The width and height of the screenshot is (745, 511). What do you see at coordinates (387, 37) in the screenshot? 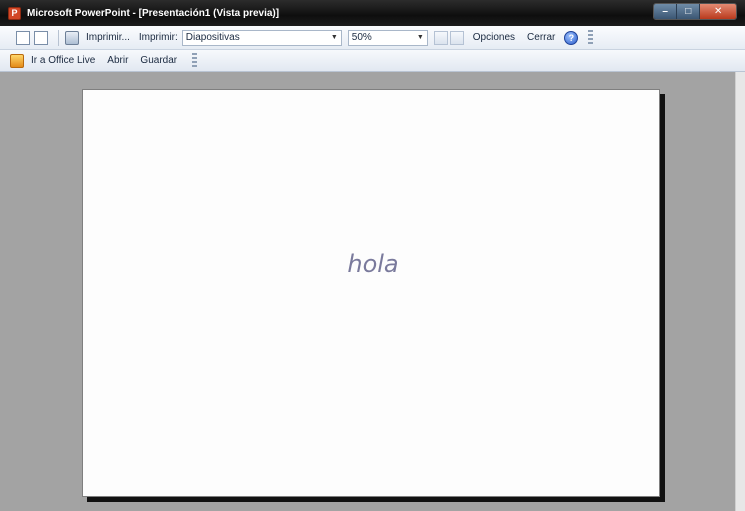
I see `zoom-select: 50% ▼` at bounding box center [387, 37].